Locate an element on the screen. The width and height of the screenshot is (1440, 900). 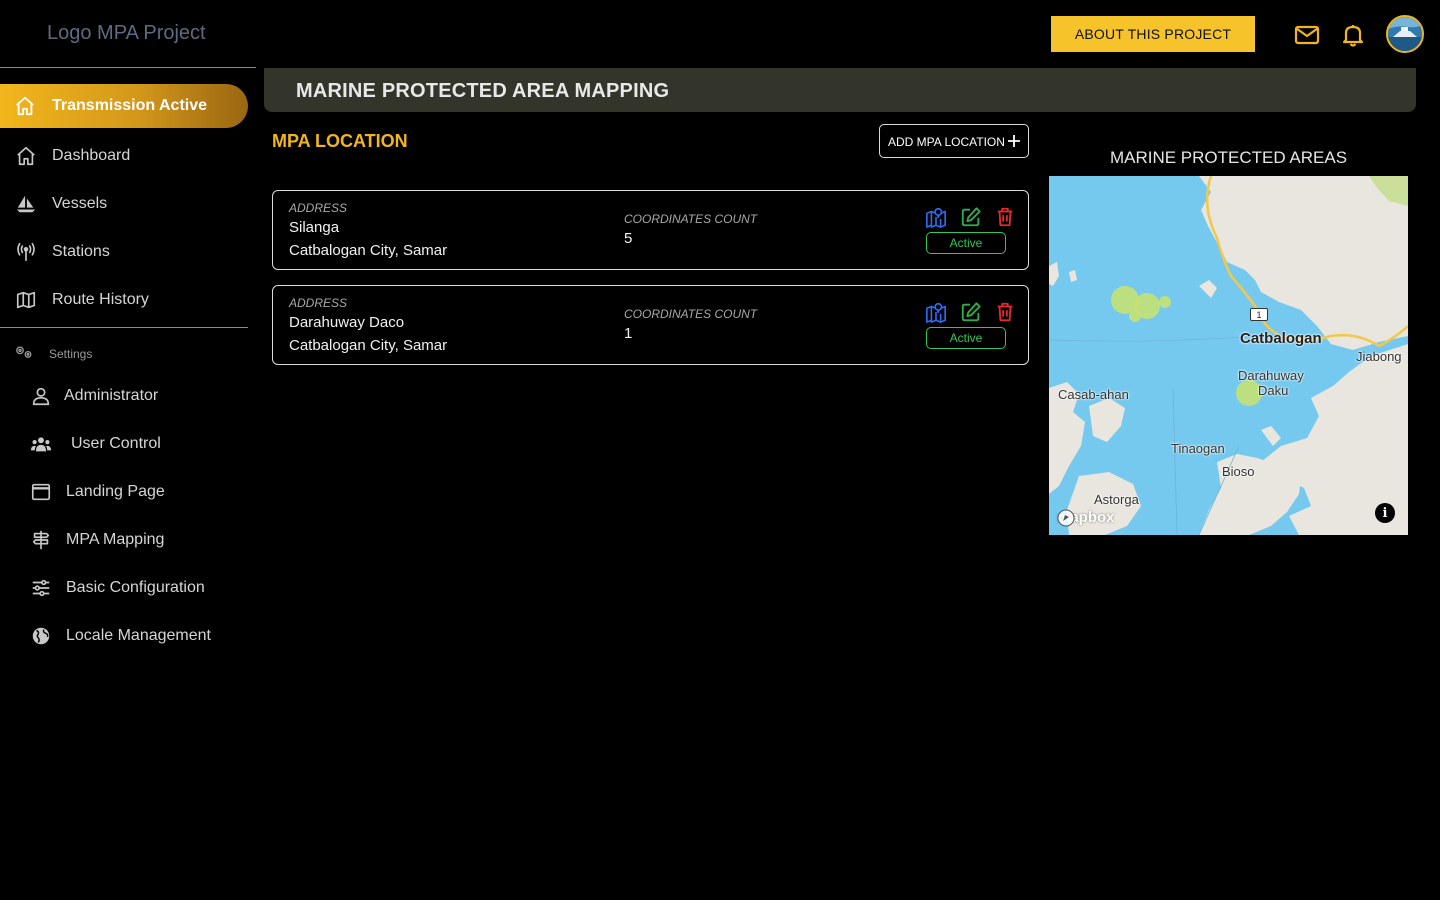
mail-icon is located at coordinates (1307, 35).